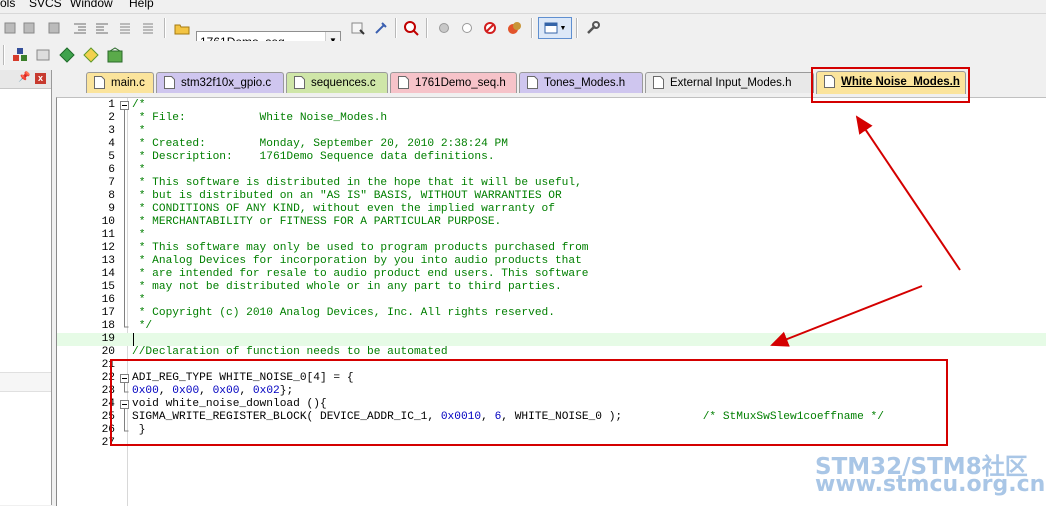  I want to click on arrow-to-tab, so click(908, 193).